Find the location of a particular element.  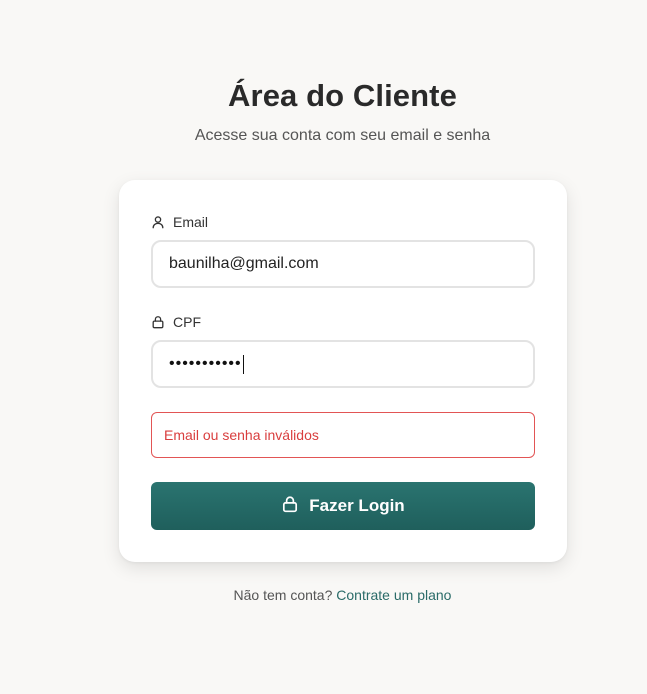

page-subtitle: Acesse sua conta com seu email e senha is located at coordinates (342, 135).